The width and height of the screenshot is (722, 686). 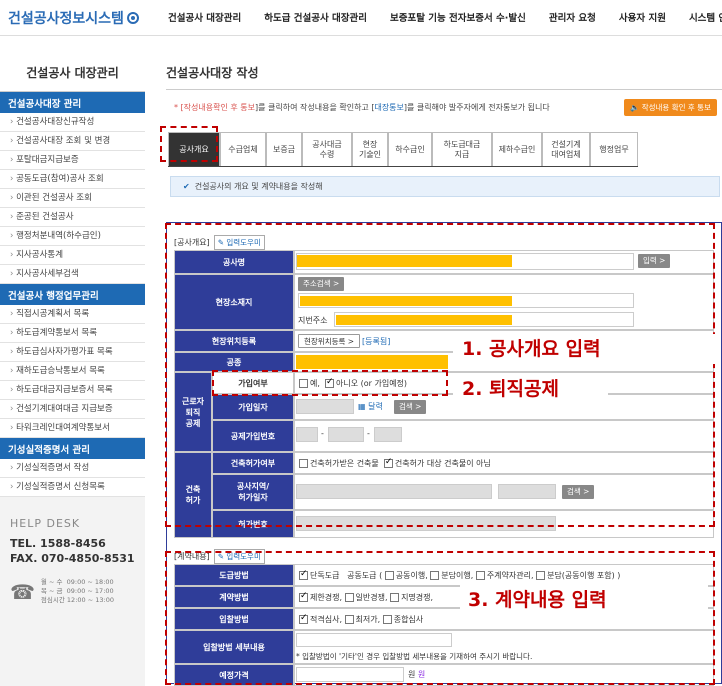 I want to click on page-title: 건설공사대장 작성, so click(x=212, y=73).